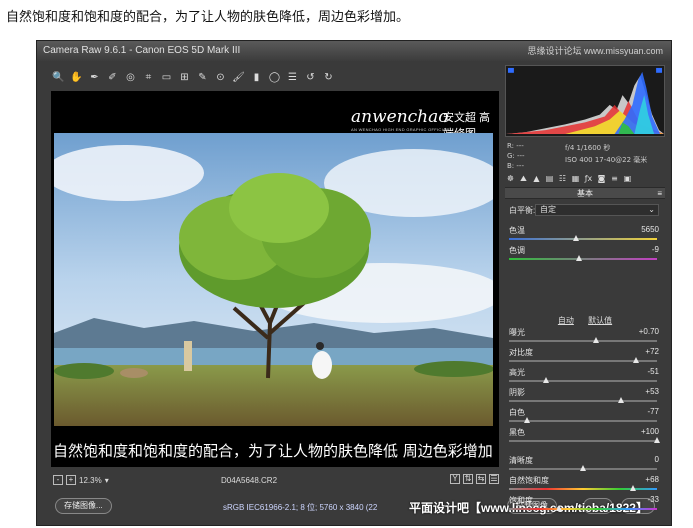 The height and width of the screenshot is (528, 693). I want to click on slider-value: +53, so click(652, 391).